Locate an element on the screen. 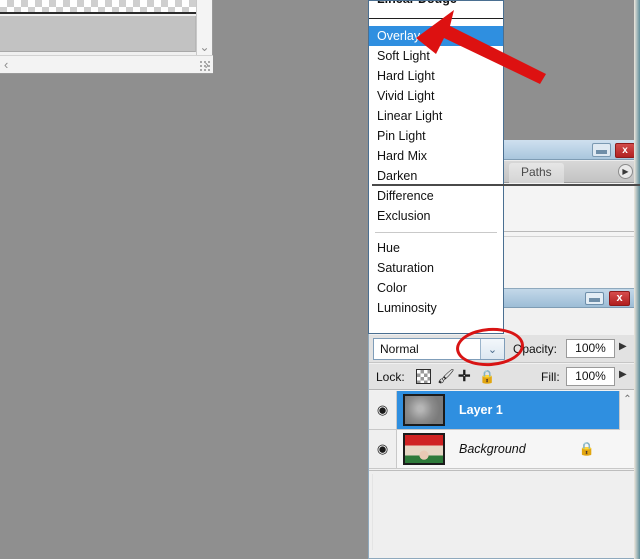 Image resolution: width=640 pixels, height=559 pixels. lock-transparency-icon is located at coordinates (423, 376).